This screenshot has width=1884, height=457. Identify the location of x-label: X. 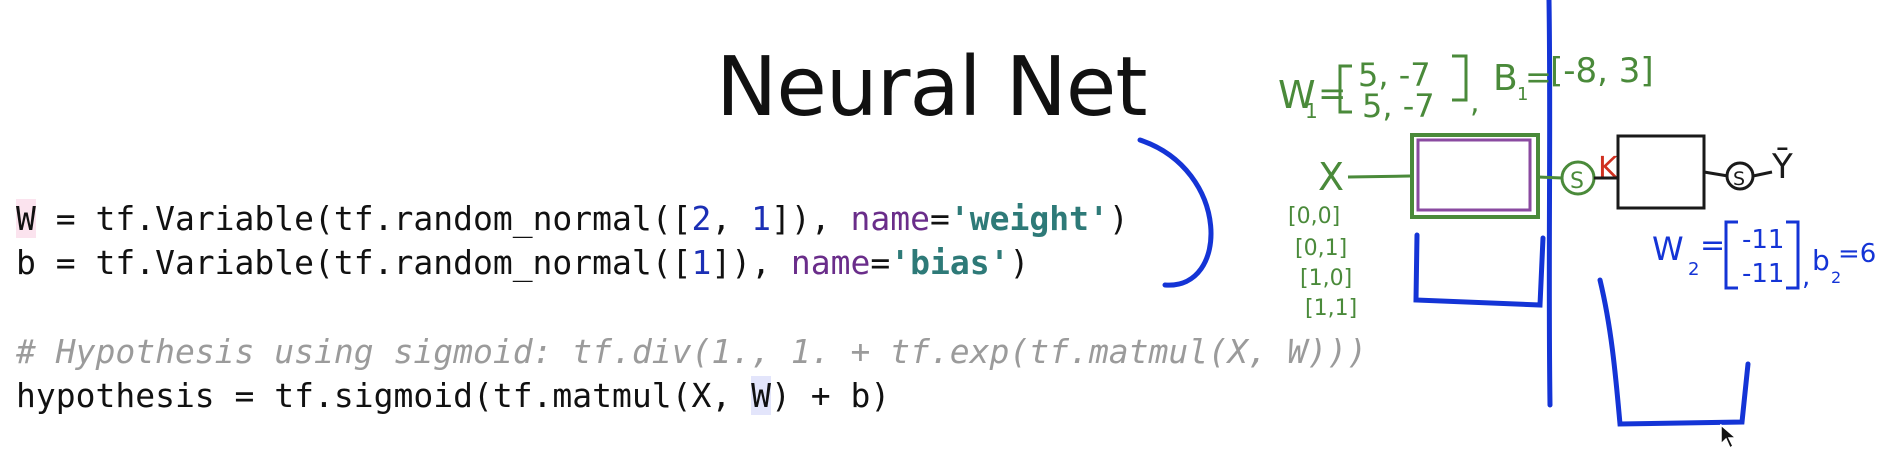
(1331, 177).